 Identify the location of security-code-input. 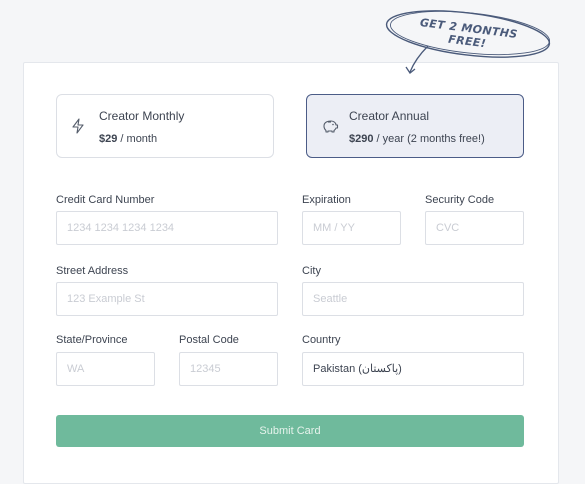
(474, 228).